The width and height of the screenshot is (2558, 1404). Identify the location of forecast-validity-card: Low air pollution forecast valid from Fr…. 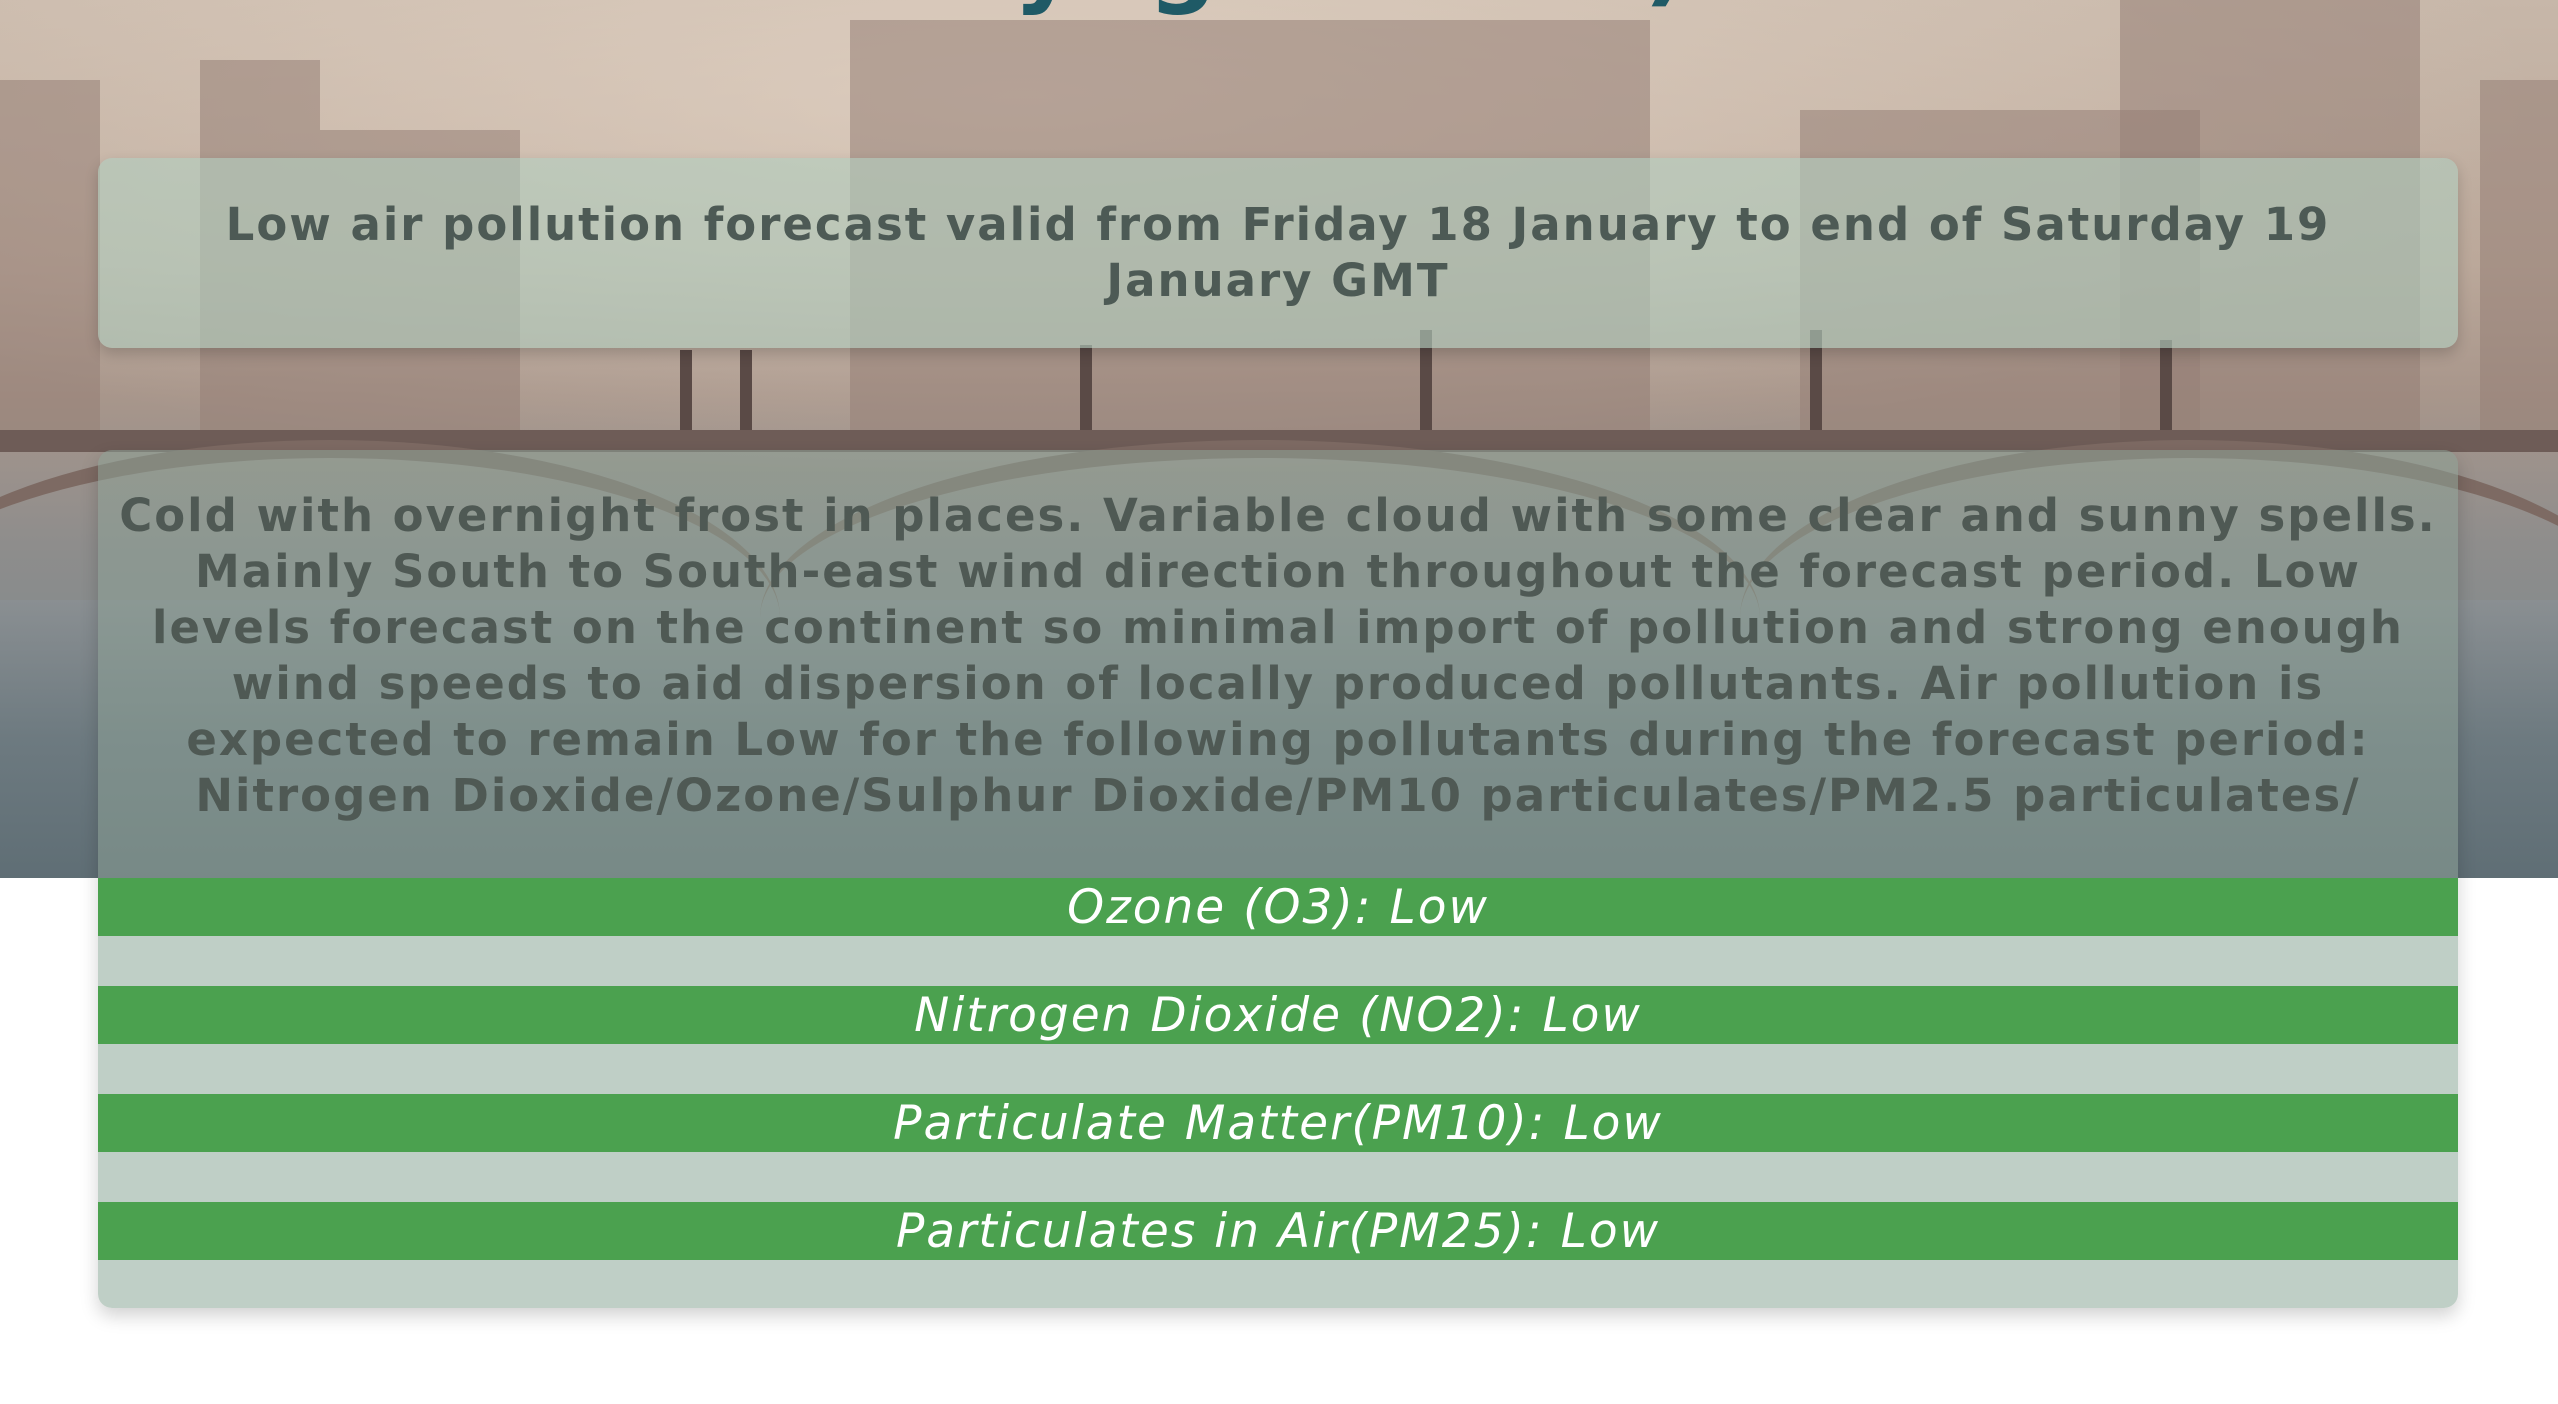
(1278, 253).